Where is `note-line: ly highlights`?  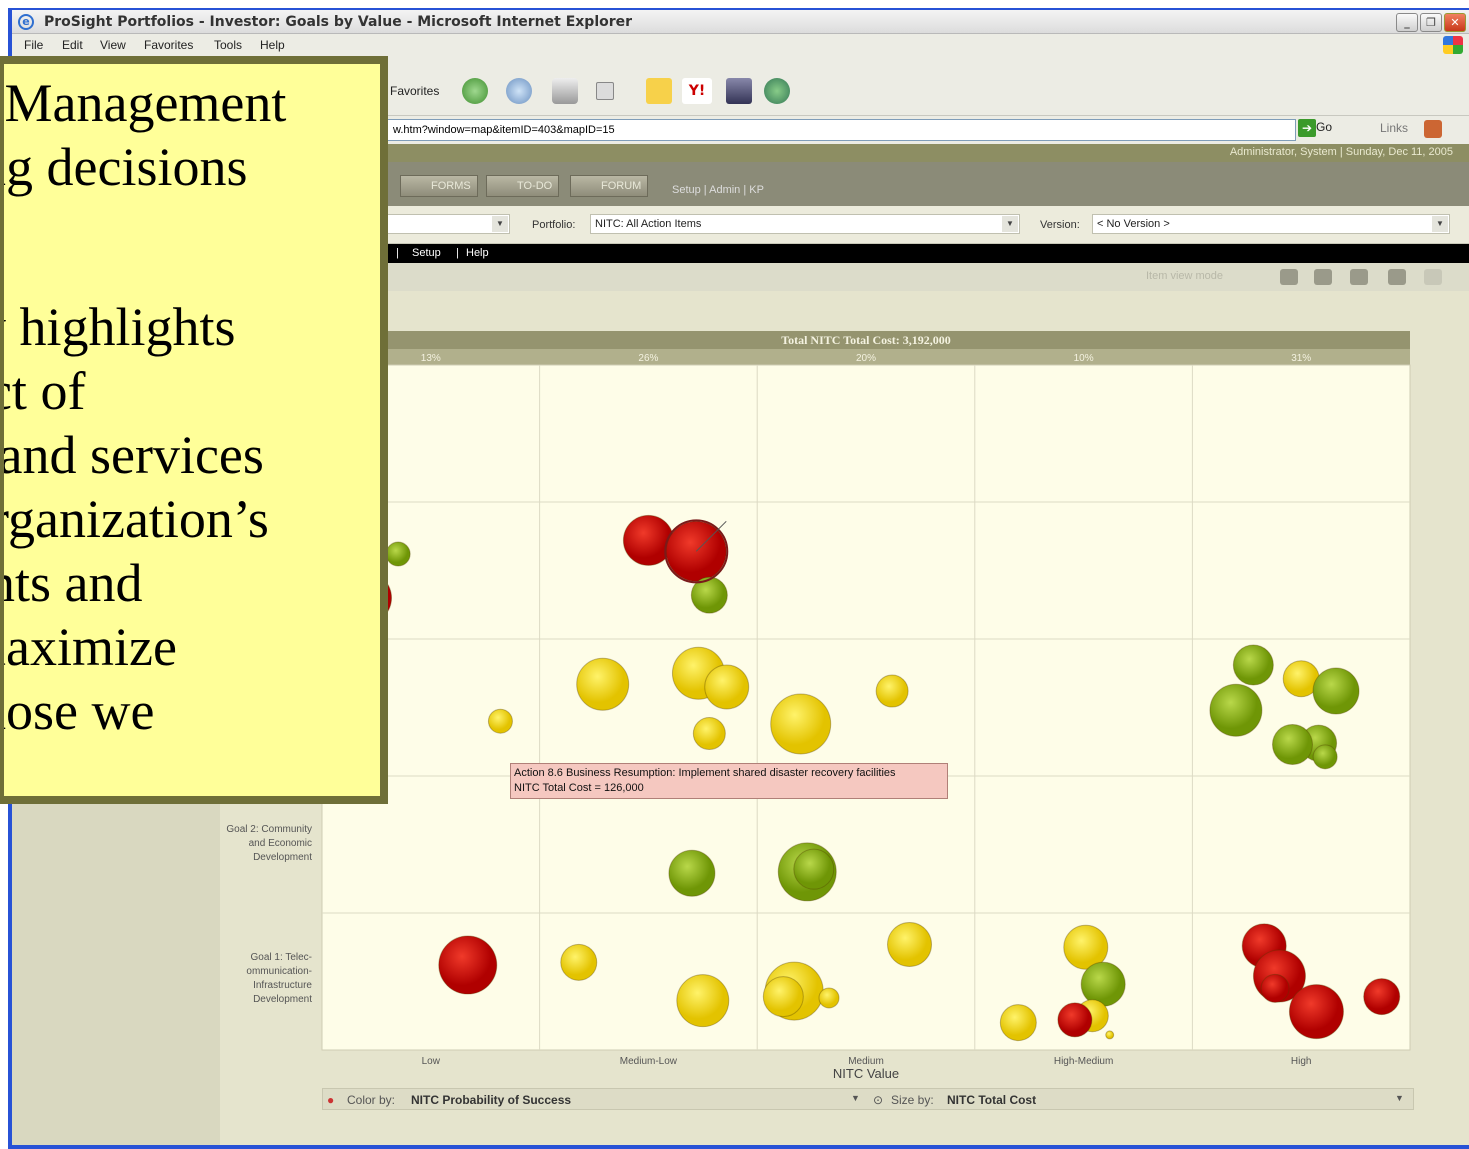
note-line: ly highlights is located at coordinates (120, 327).